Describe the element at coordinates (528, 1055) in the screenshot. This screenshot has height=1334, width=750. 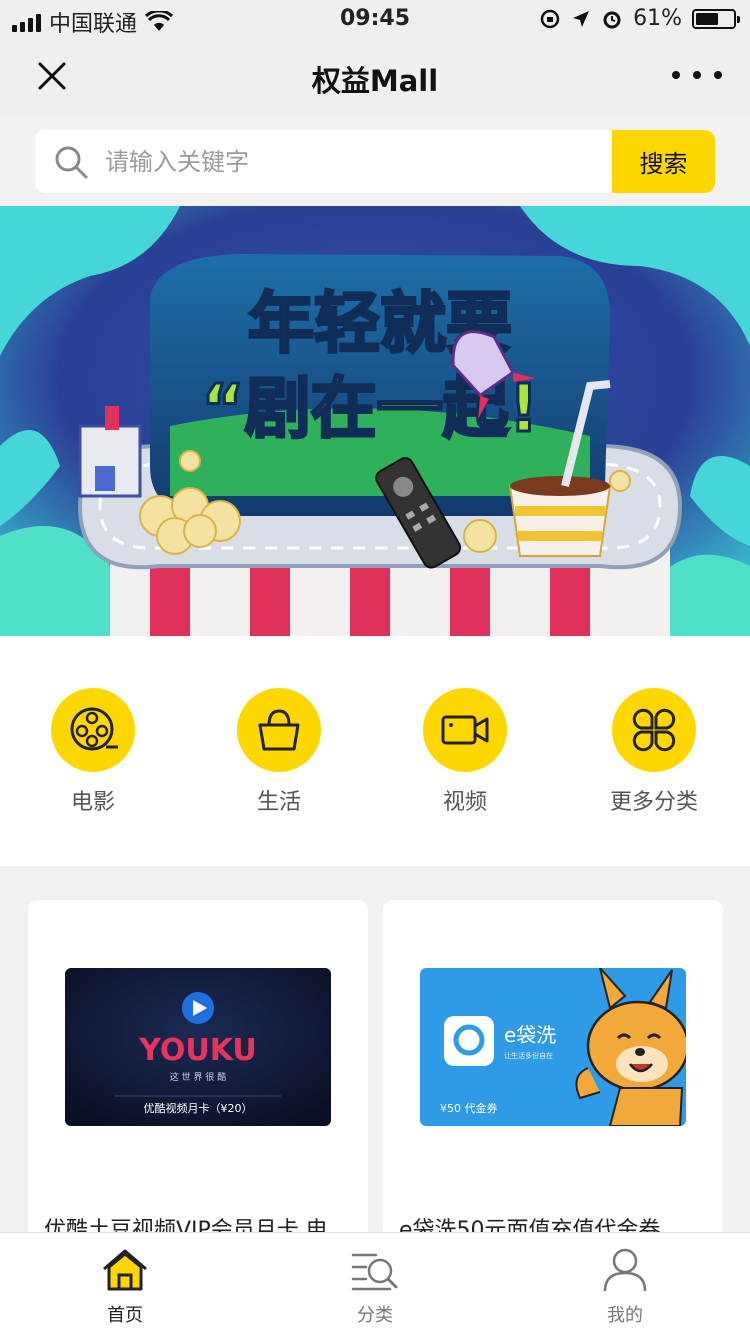
I see `edaixi-tagline: 让生活多份自在` at that location.